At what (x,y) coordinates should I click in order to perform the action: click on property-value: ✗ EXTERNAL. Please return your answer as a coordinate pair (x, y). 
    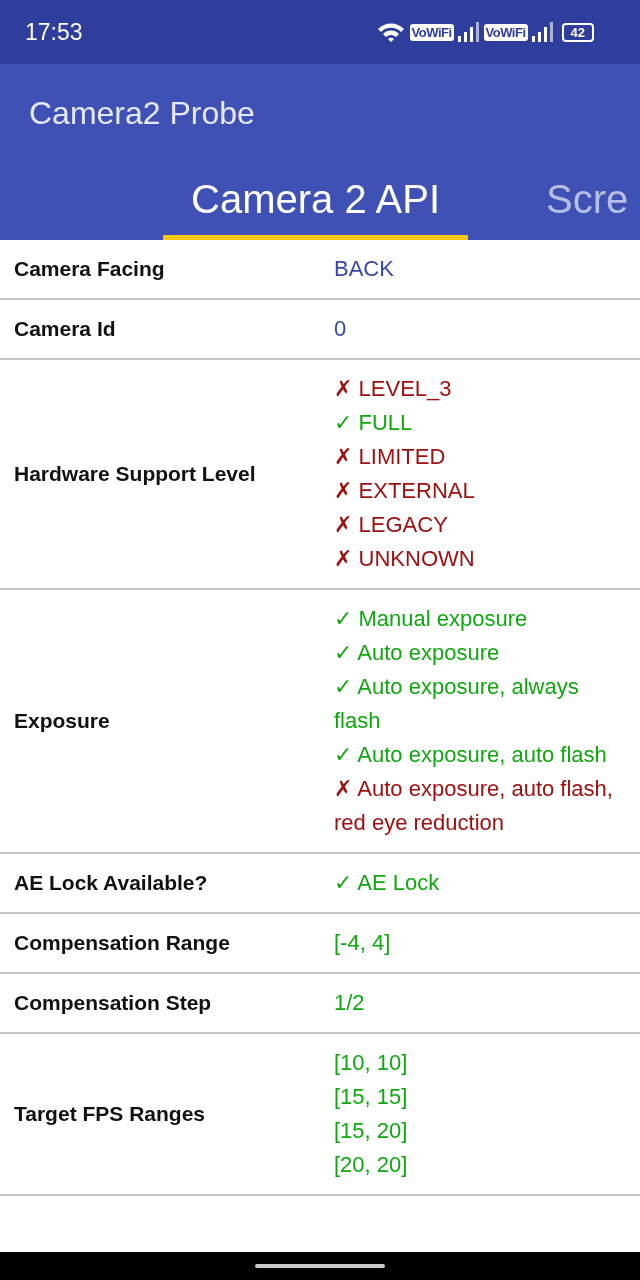
    Looking at the image, I should click on (404, 491).